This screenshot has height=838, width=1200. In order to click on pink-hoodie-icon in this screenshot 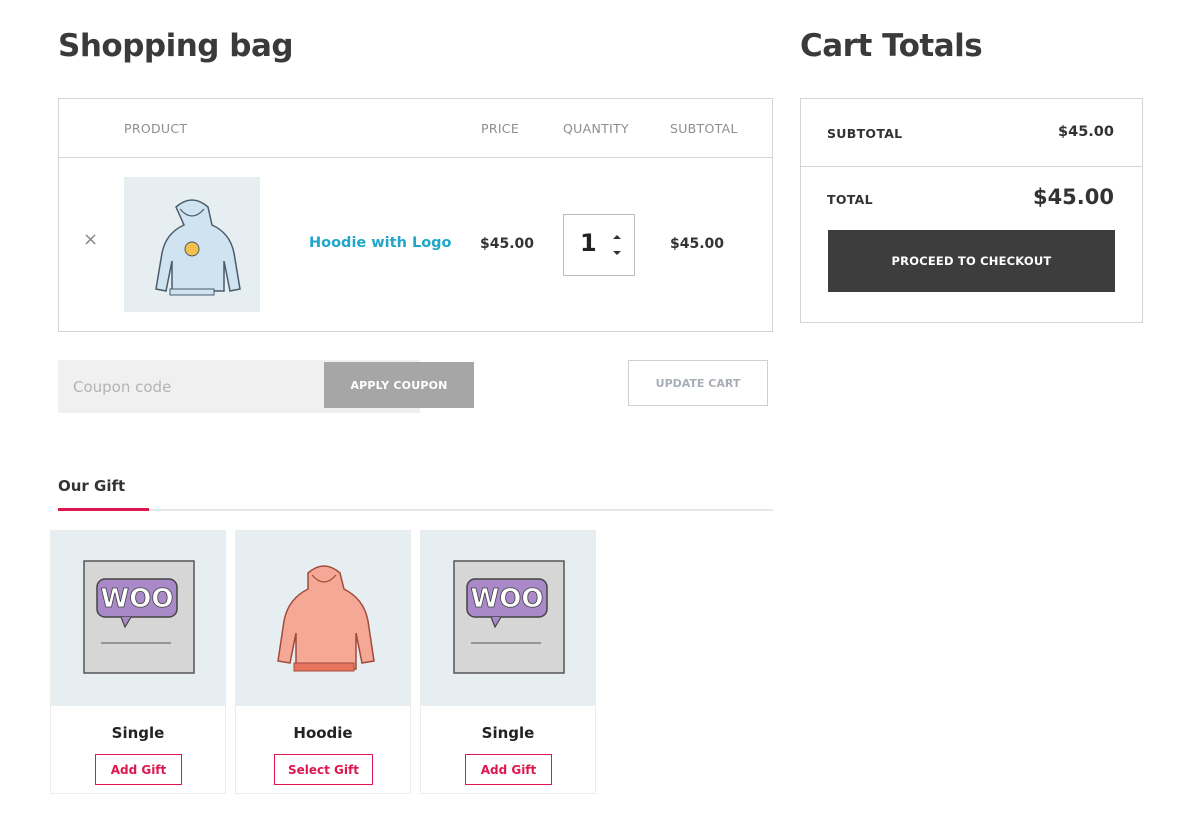, I will do `click(326, 618)`.